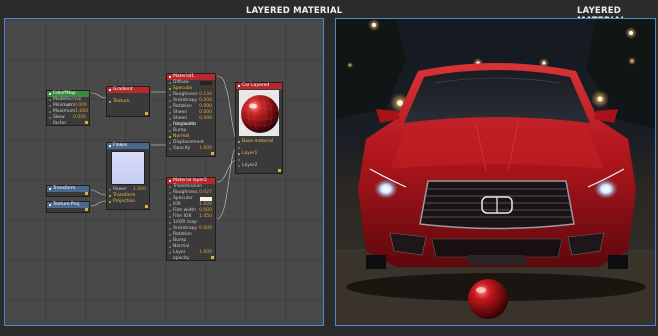  I want to click on node-texture-projection: Texture Proj., so click(68, 207).